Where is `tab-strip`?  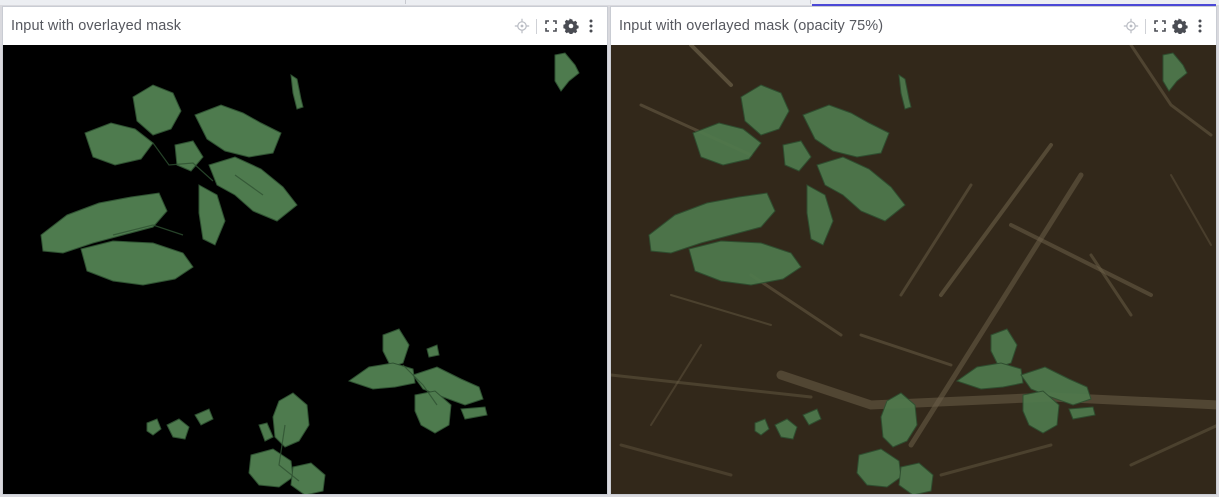
tab-strip is located at coordinates (609, 3).